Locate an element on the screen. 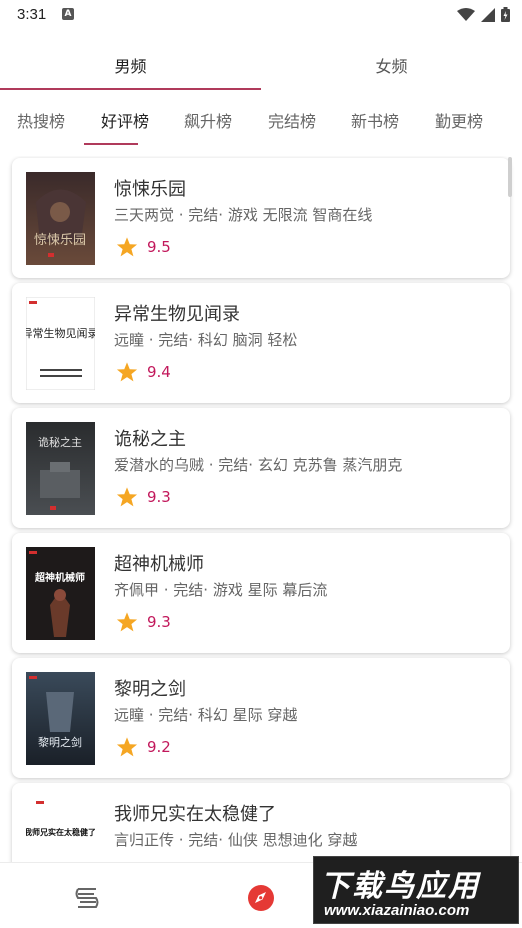  cover-title: 诡秘之主 is located at coordinates (60, 442).